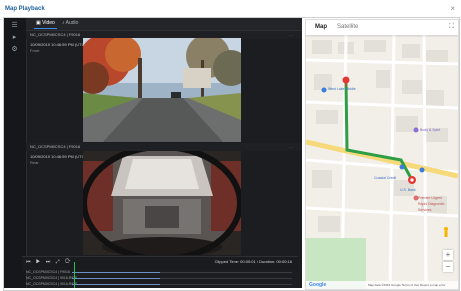  What do you see at coordinates (49, 262) in the screenshot?
I see `playback-buttons: ⏮ ▶ ⏭ ⤢ ⟳` at bounding box center [49, 262].